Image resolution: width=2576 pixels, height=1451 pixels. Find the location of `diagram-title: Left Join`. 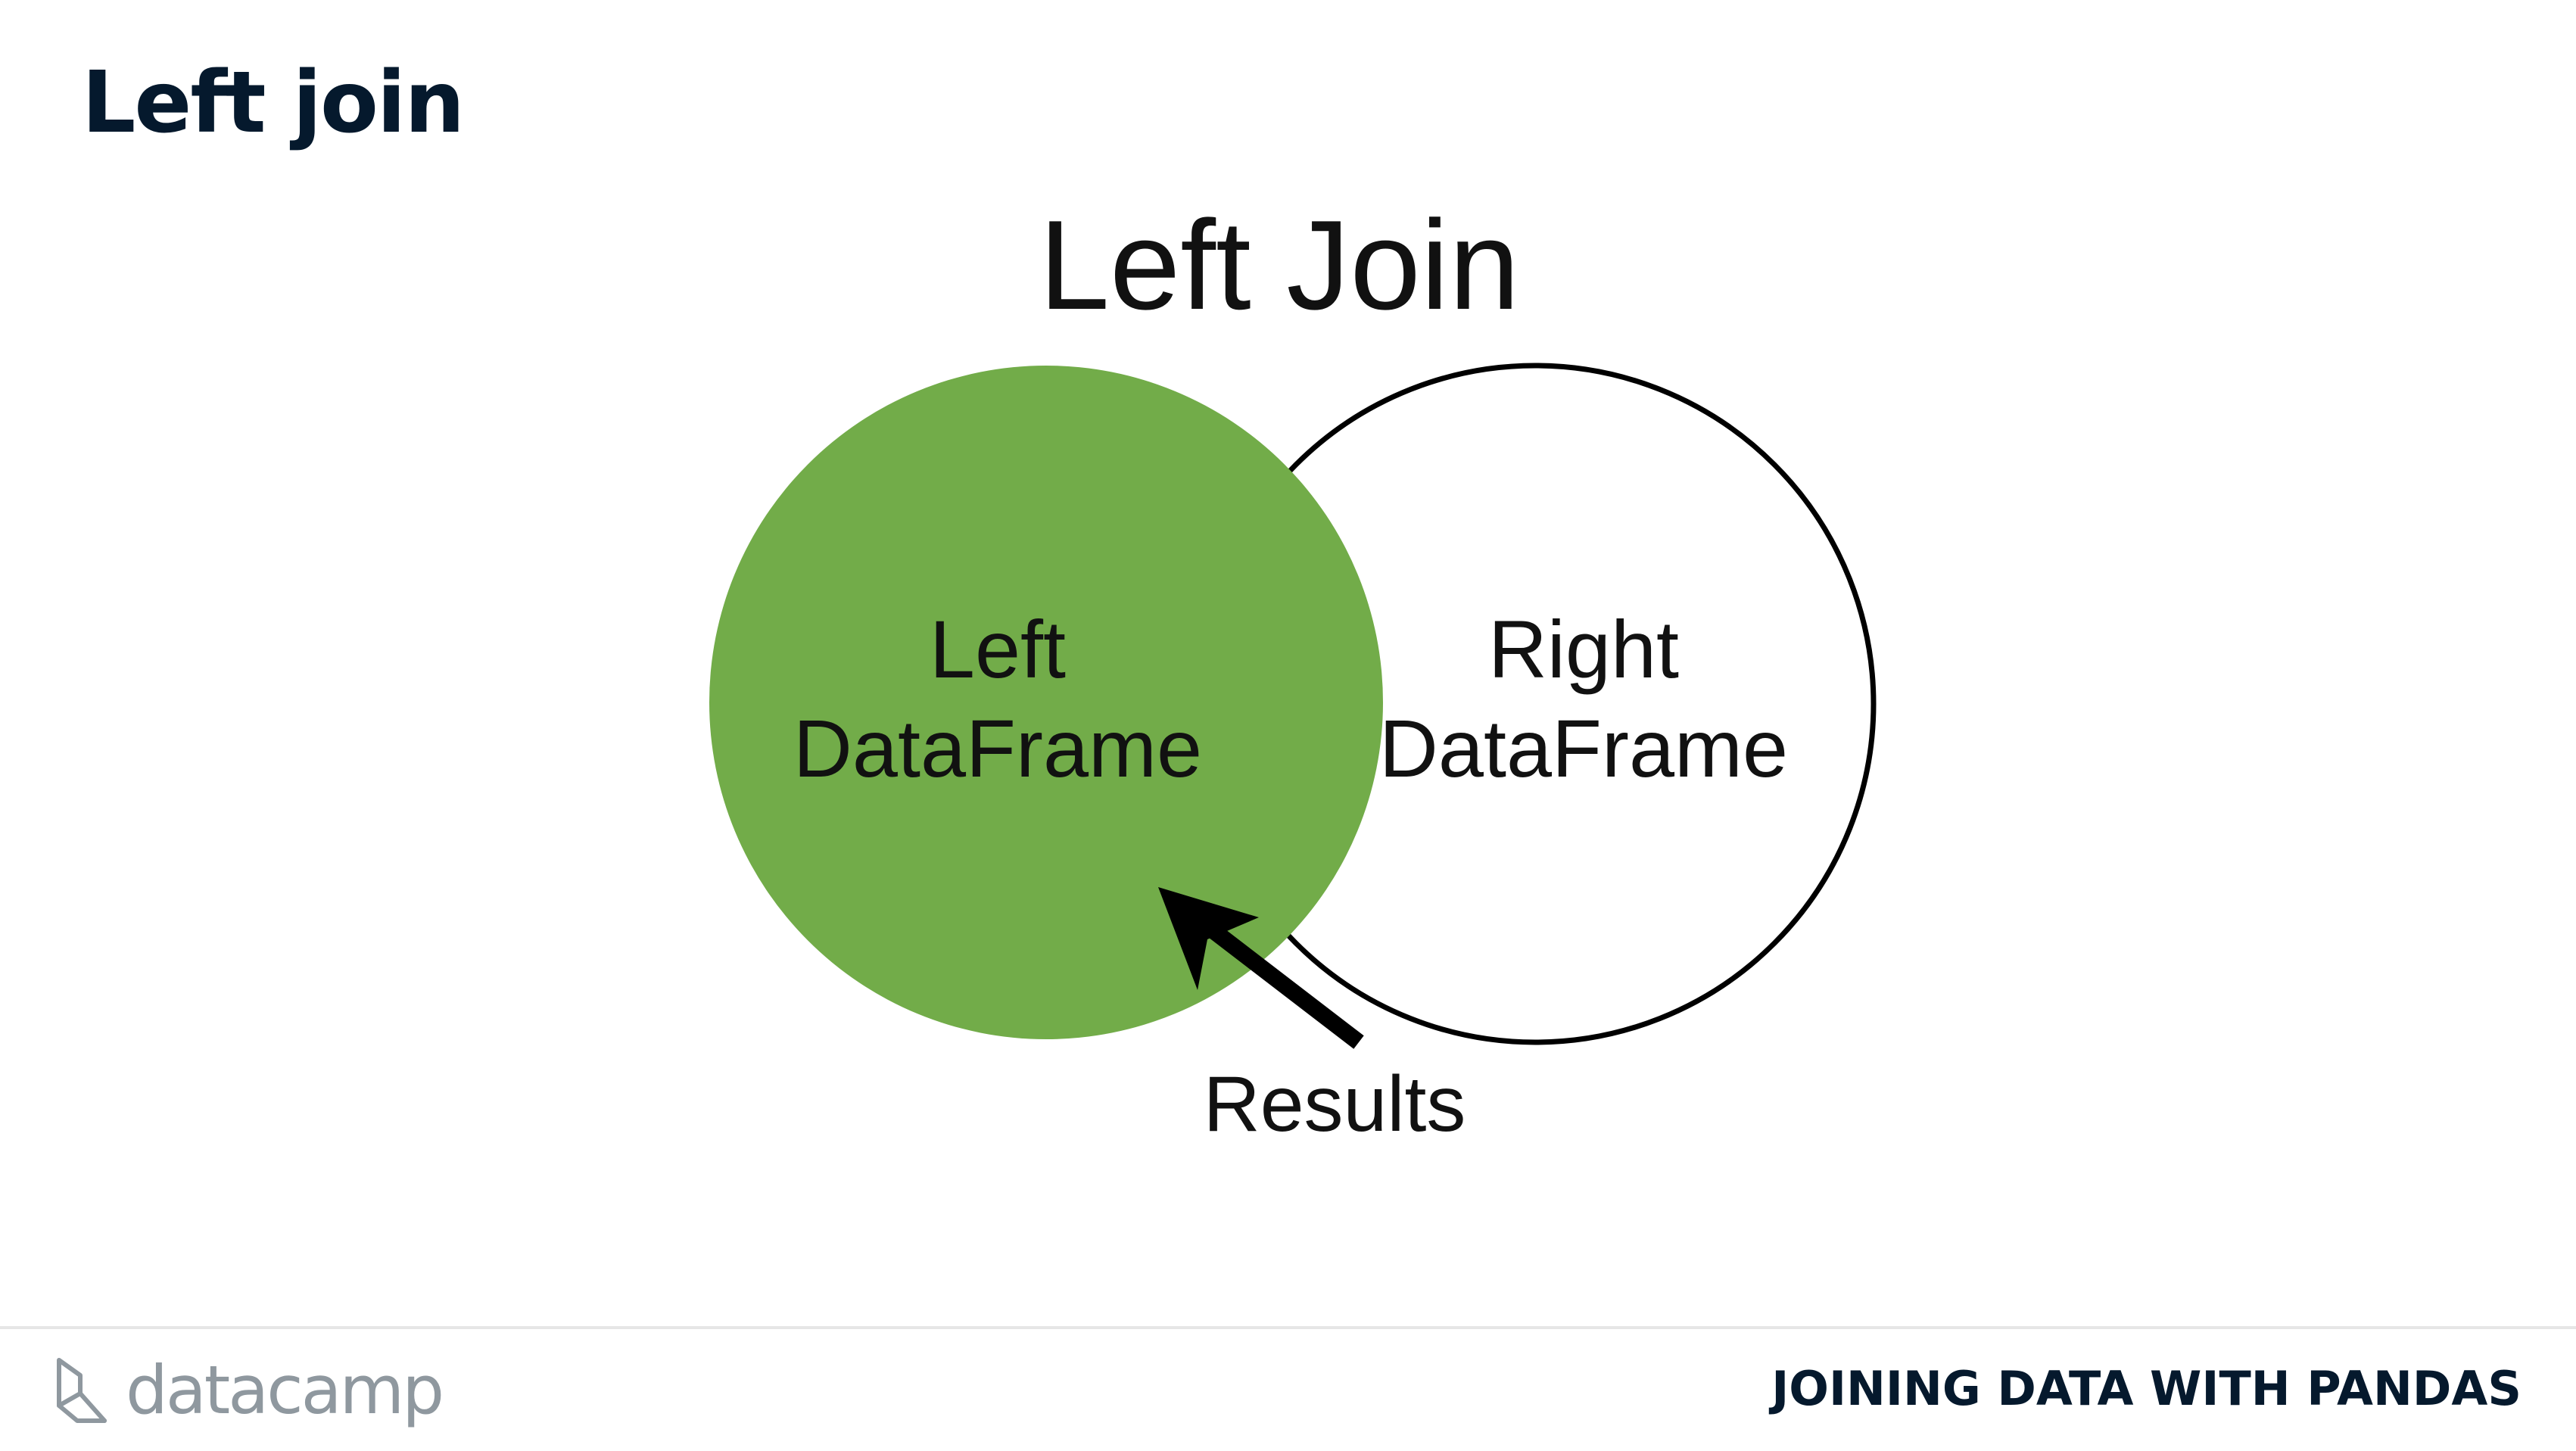

diagram-title: Left Join is located at coordinates (1279, 265).